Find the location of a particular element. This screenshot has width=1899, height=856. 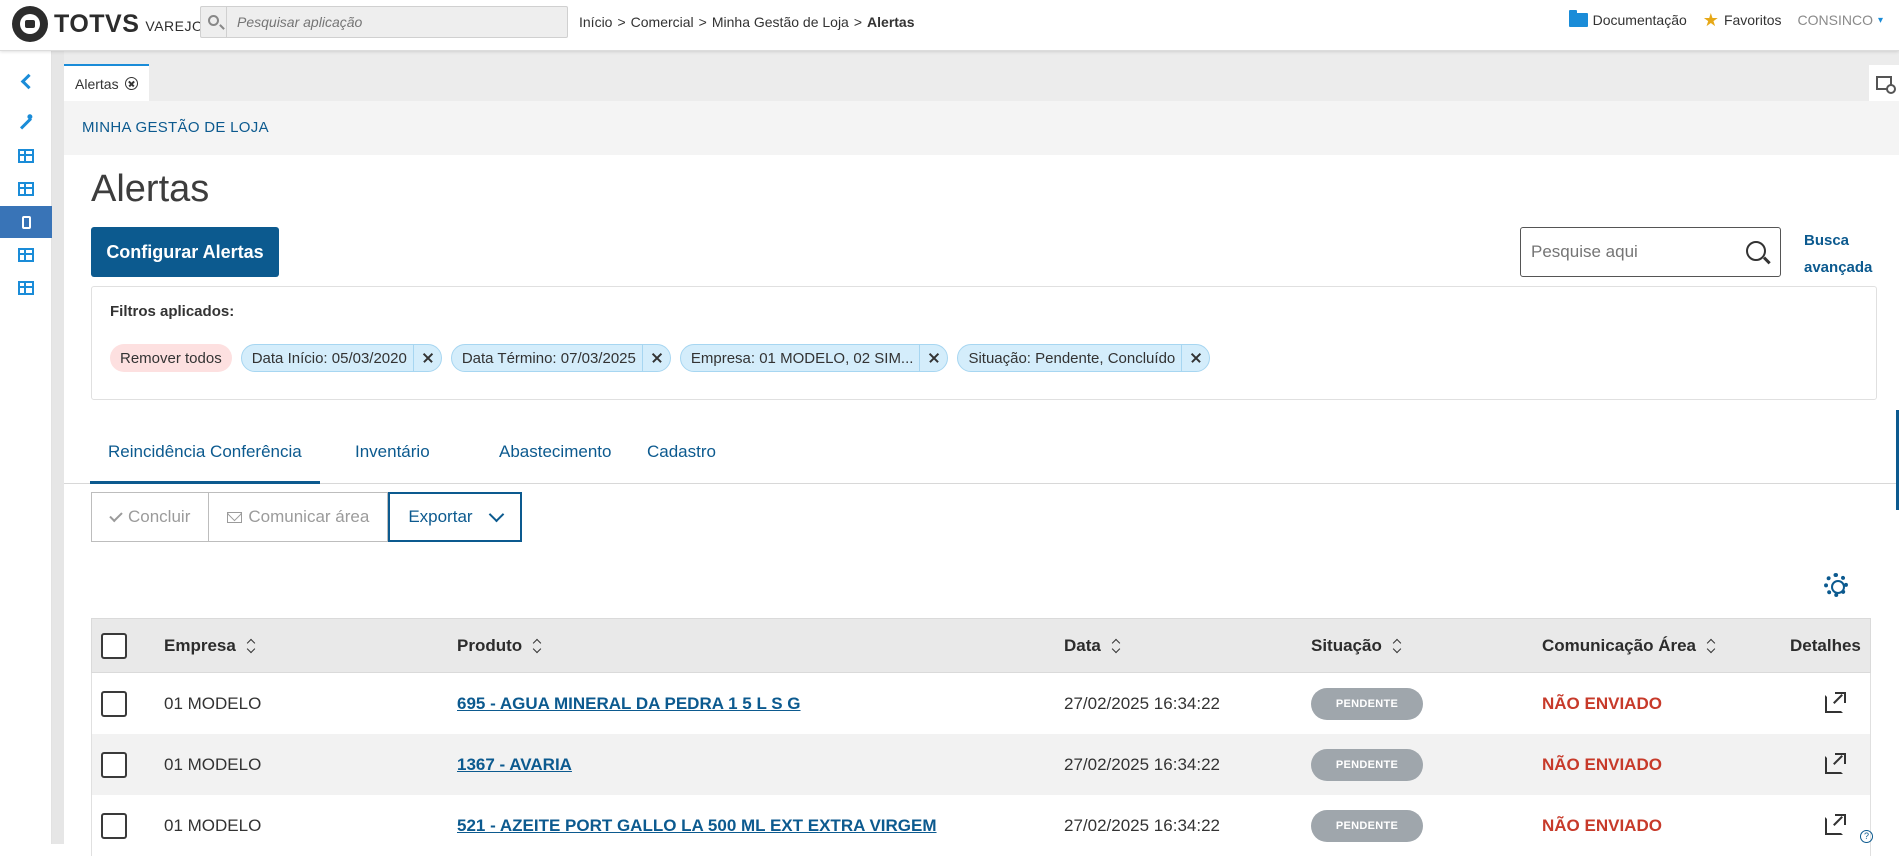

sidebar-collapse-button is located at coordinates (26, 81).